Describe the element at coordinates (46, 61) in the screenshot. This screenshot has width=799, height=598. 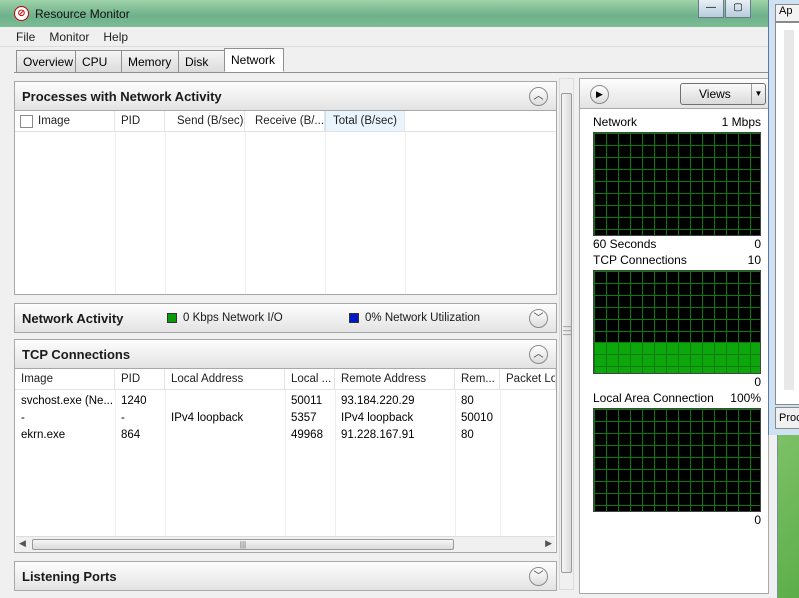
I see `tab-overview: Overview` at that location.